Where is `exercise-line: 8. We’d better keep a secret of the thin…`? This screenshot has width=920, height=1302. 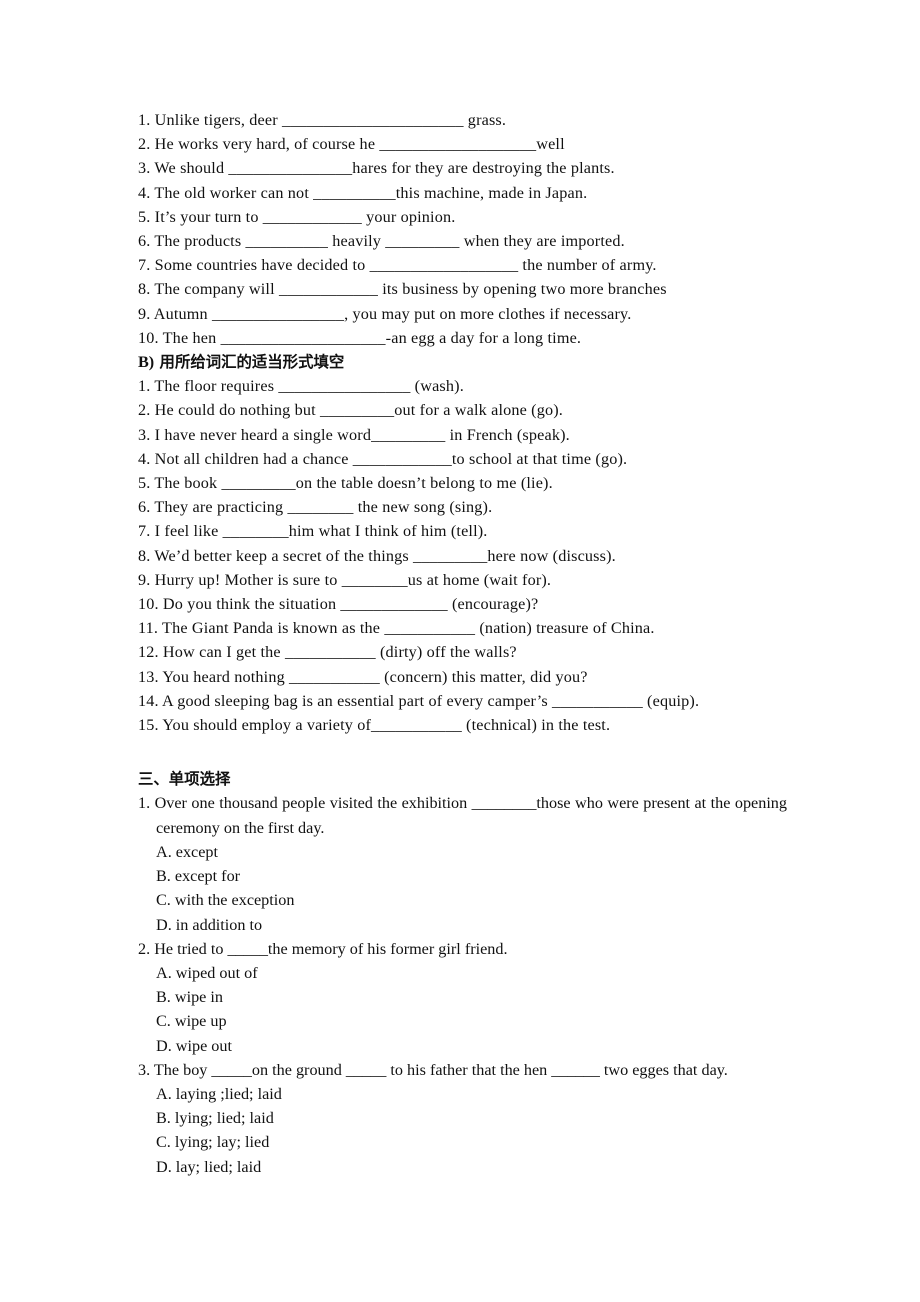 exercise-line: 8. We’d better keep a secret of the thin… is located at coordinates (377, 555).